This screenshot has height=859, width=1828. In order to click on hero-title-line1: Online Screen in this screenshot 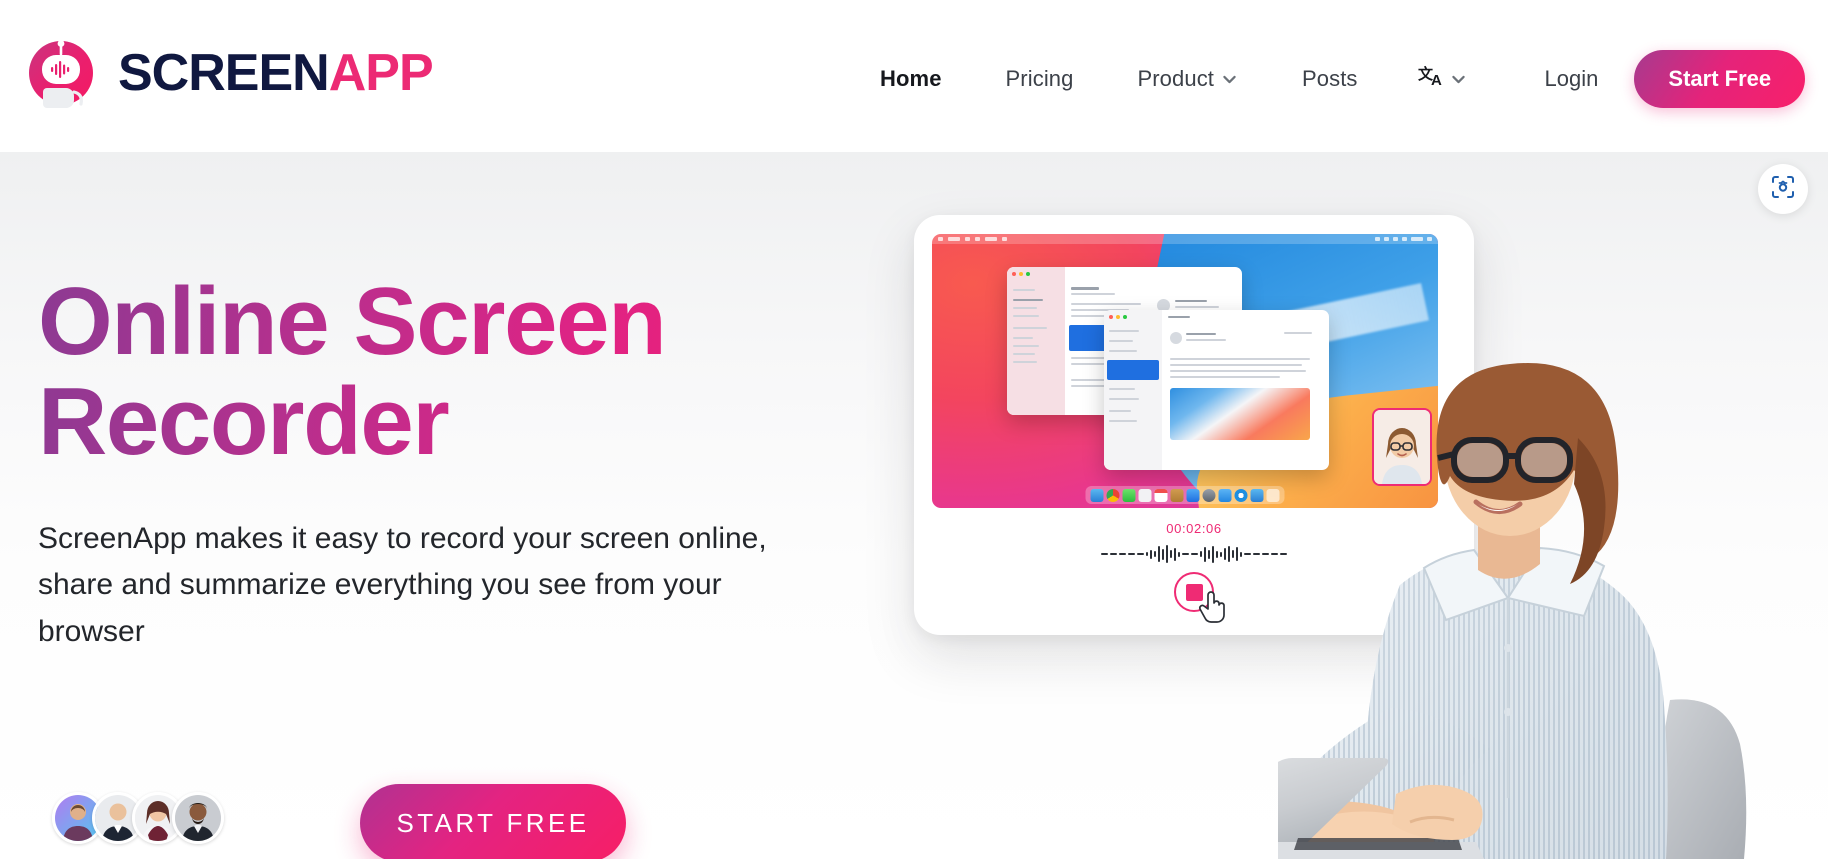, I will do `click(352, 321)`.